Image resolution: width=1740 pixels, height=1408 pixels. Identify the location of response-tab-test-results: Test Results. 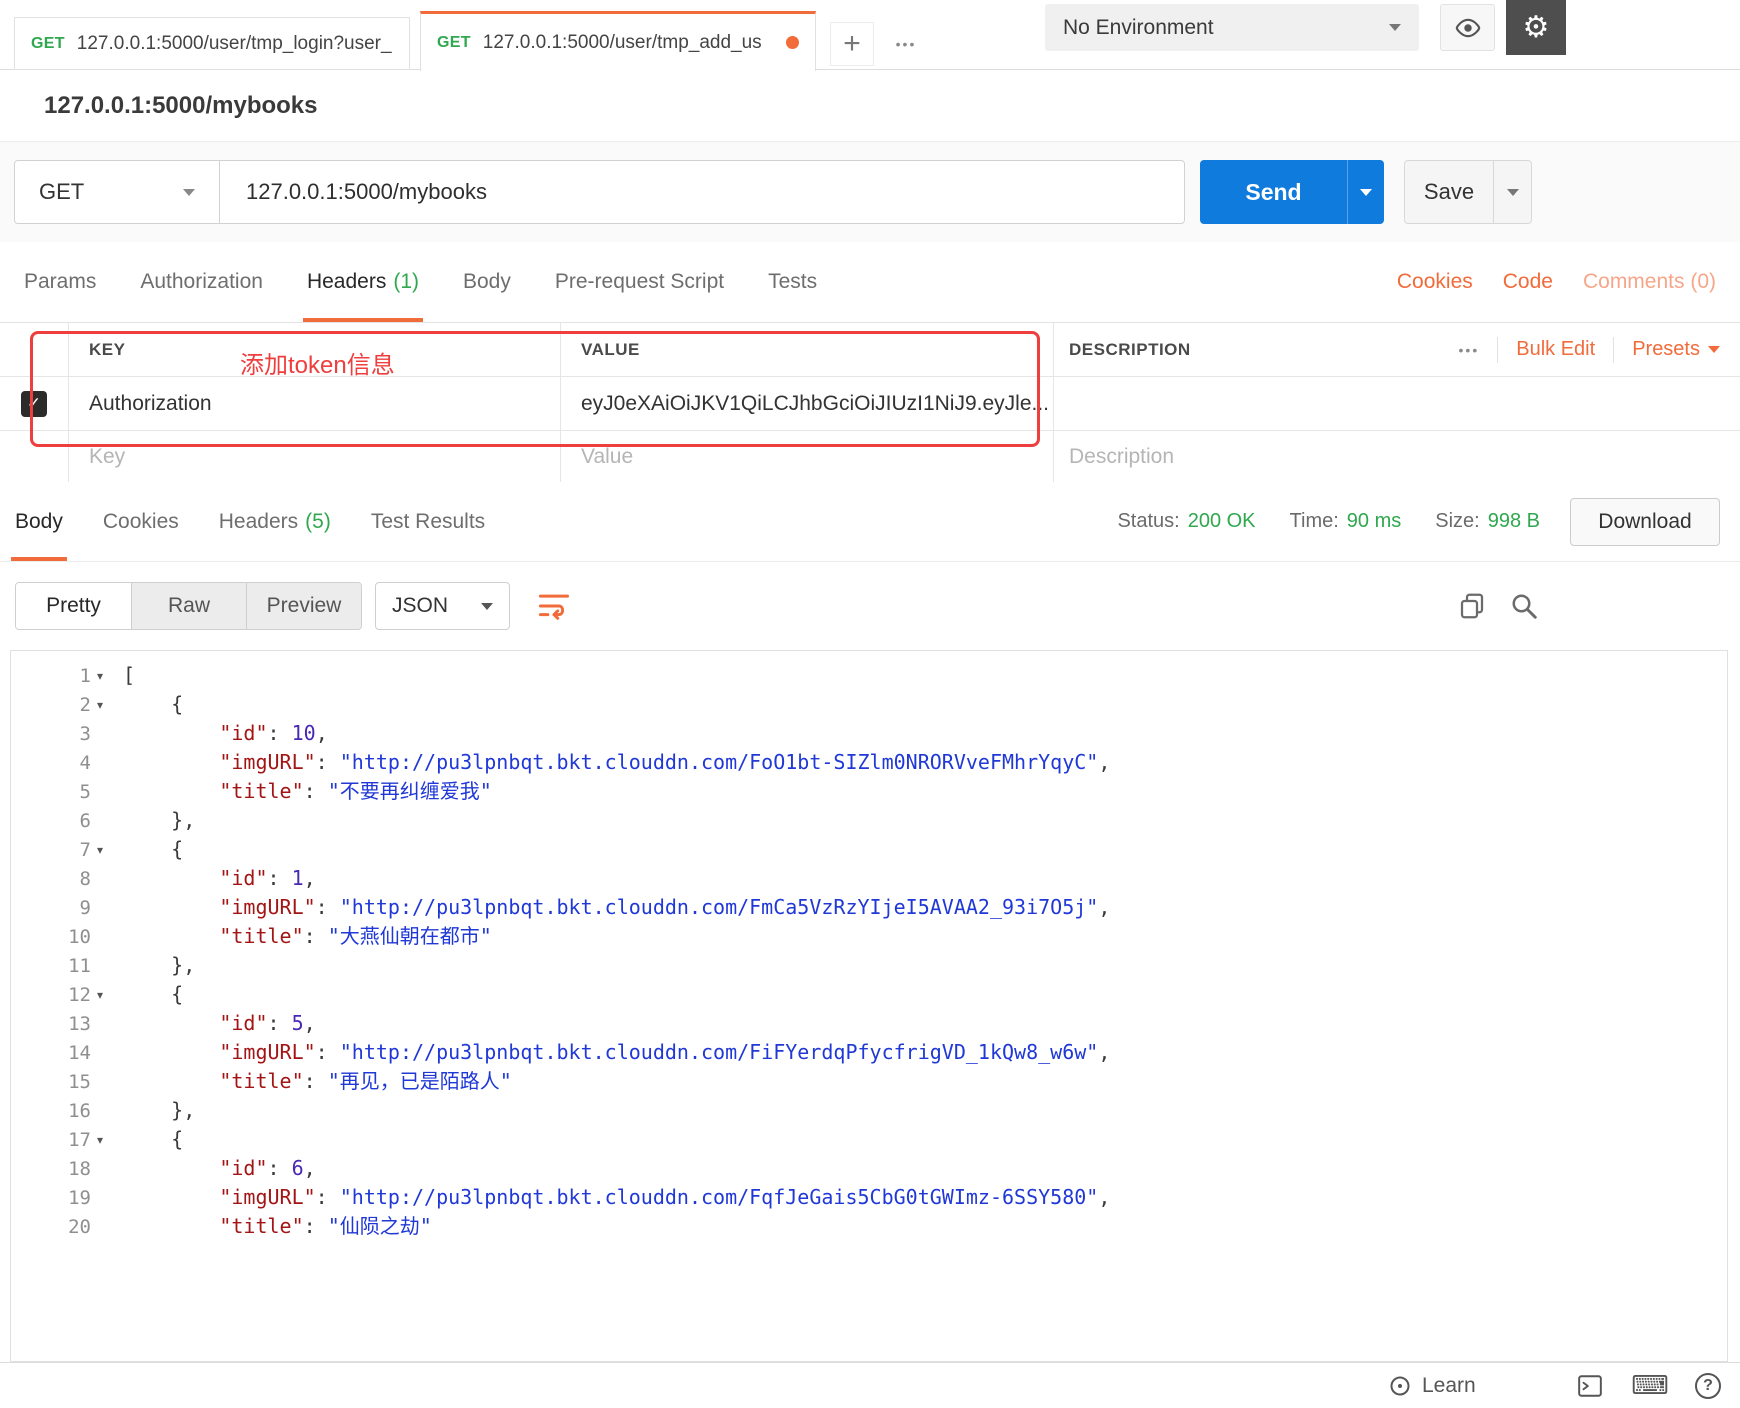
(428, 521).